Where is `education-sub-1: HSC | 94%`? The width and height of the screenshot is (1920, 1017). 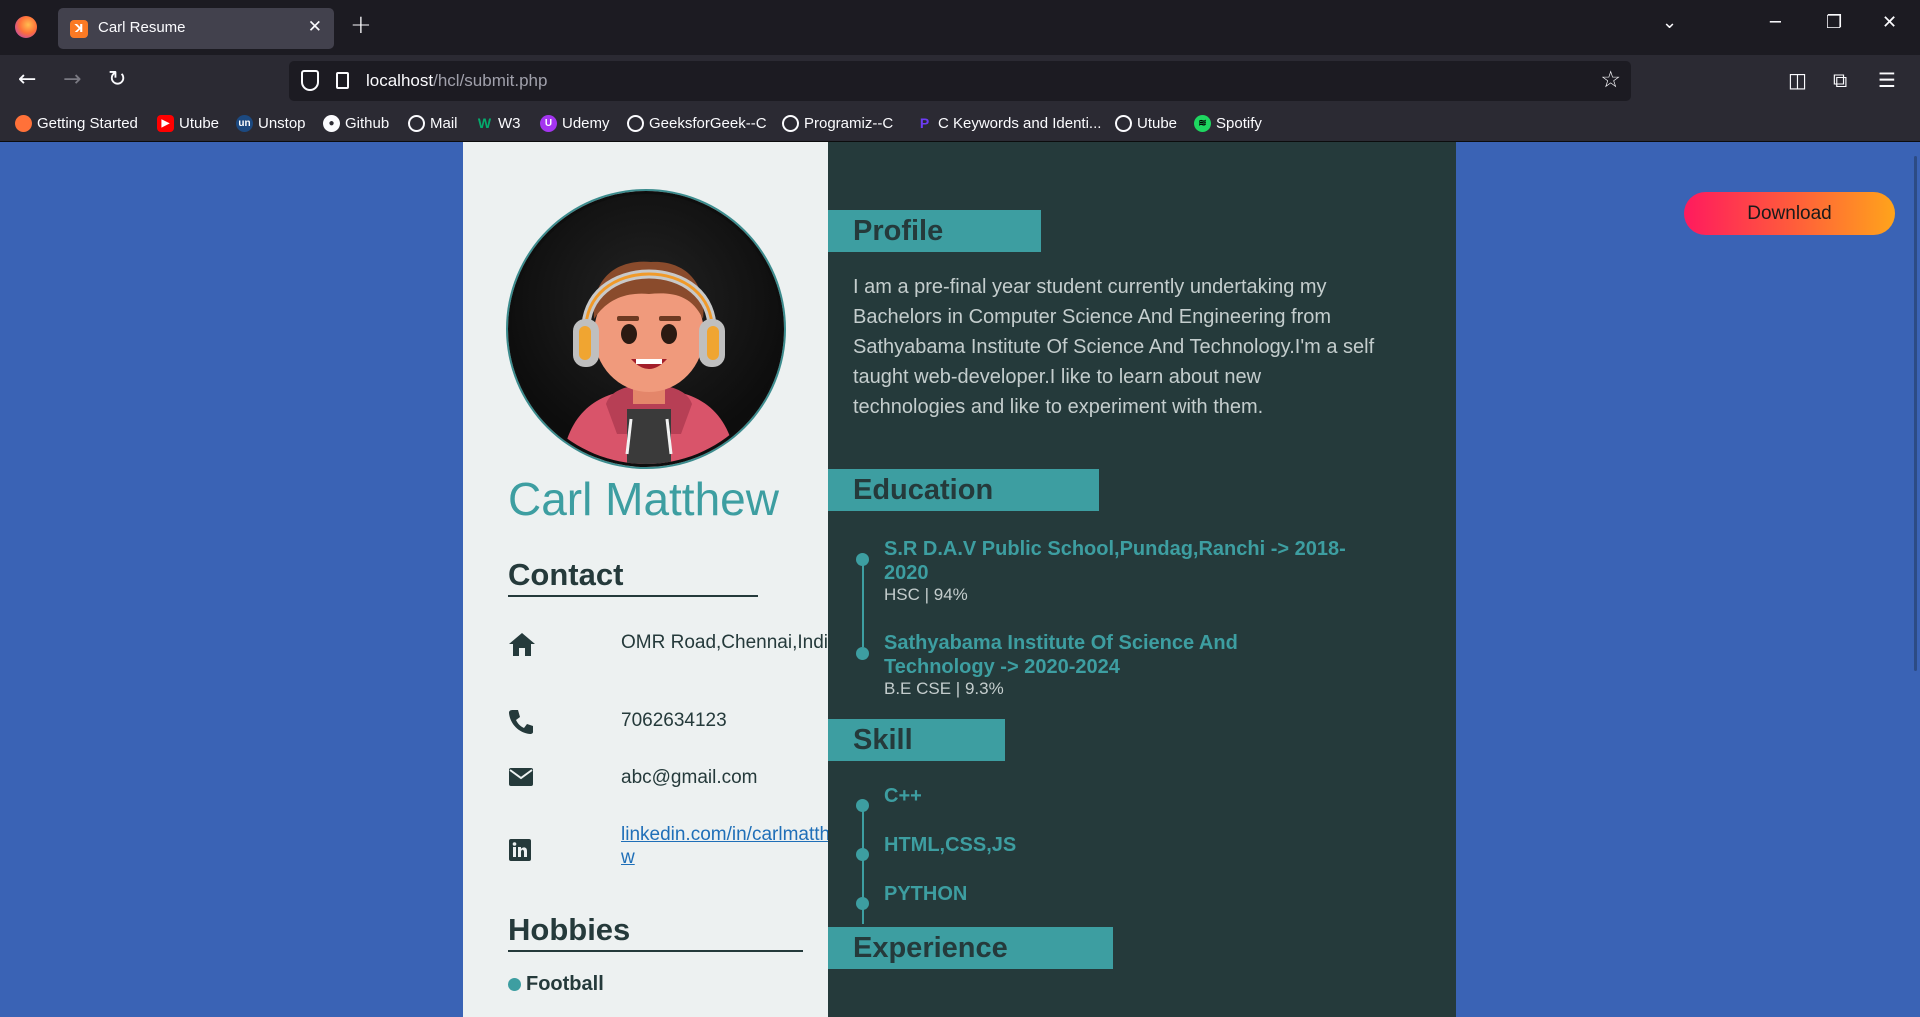 education-sub-1: HSC | 94% is located at coordinates (926, 594).